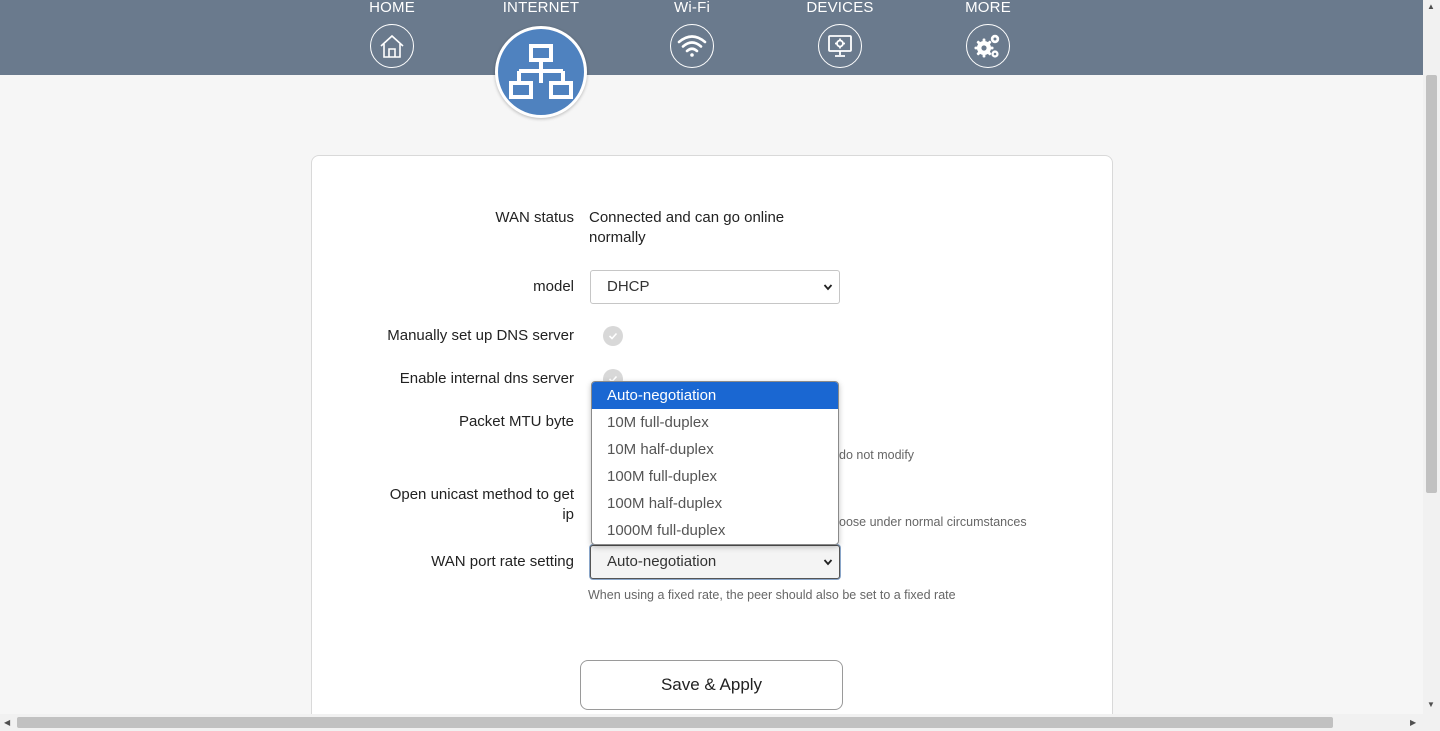 This screenshot has width=1440, height=731. What do you see at coordinates (933, 522) in the screenshot?
I see `unicast-hint: oose under normal circumstances` at bounding box center [933, 522].